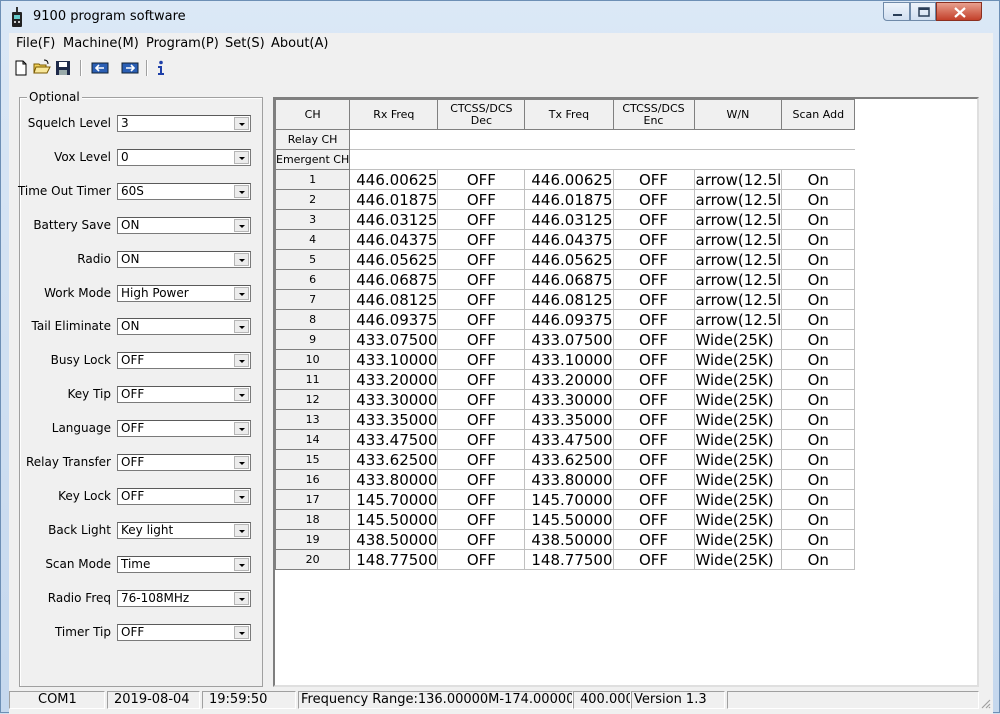 The width and height of the screenshot is (1000, 714). I want to click on row-header: 7, so click(313, 299).